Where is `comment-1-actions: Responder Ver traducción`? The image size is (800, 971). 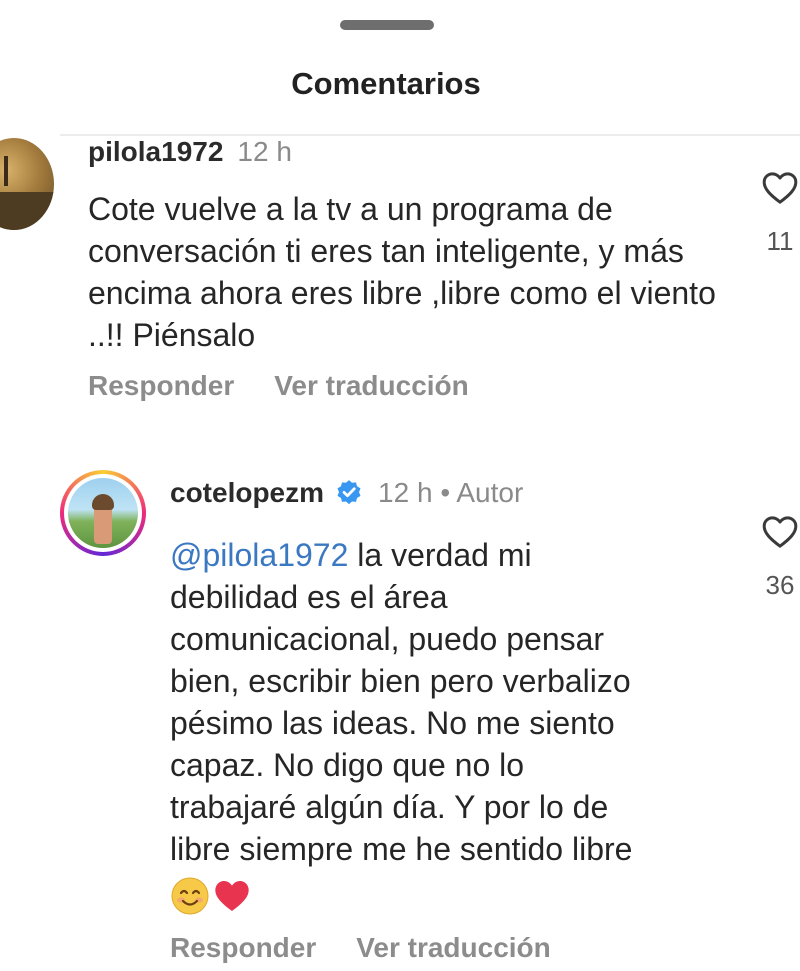
comment-1-actions: Responder Ver traducción is located at coordinates (278, 386).